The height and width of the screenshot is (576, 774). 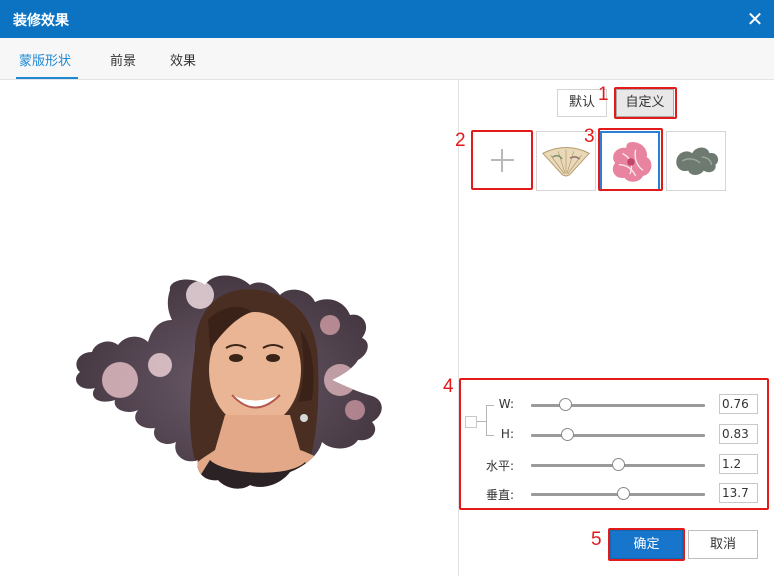 What do you see at coordinates (738, 493) in the screenshot?
I see `vertical-value-input` at bounding box center [738, 493].